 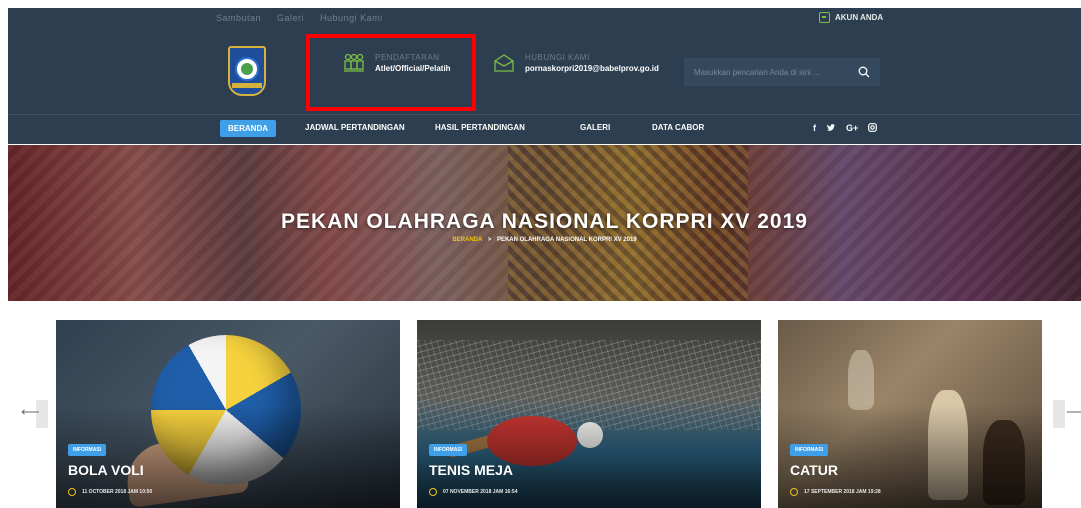 What do you see at coordinates (106, 470) in the screenshot?
I see `card-title: BOLA VOLI` at bounding box center [106, 470].